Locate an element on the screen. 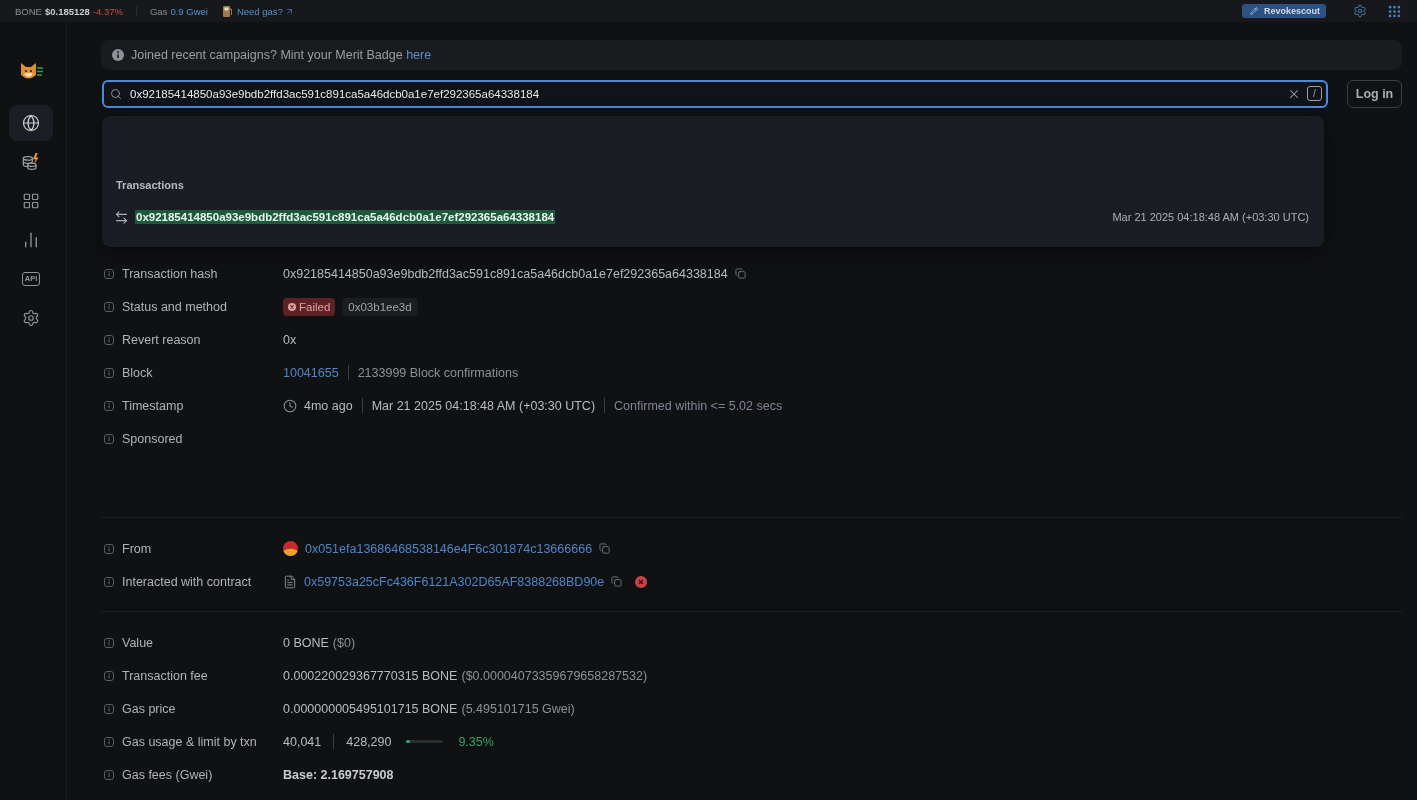  field-label: Transaction fee is located at coordinates (165, 675).